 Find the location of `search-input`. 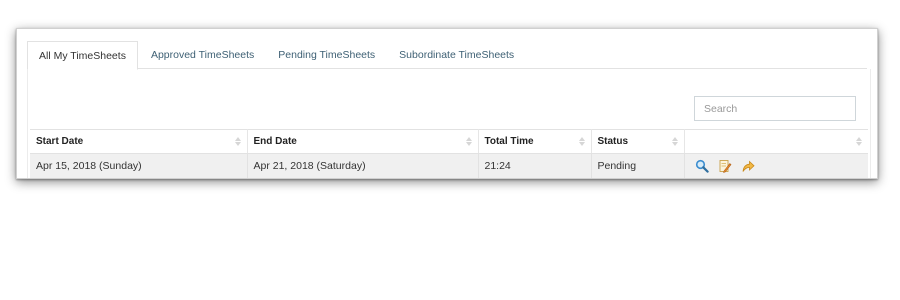

search-input is located at coordinates (775, 108).